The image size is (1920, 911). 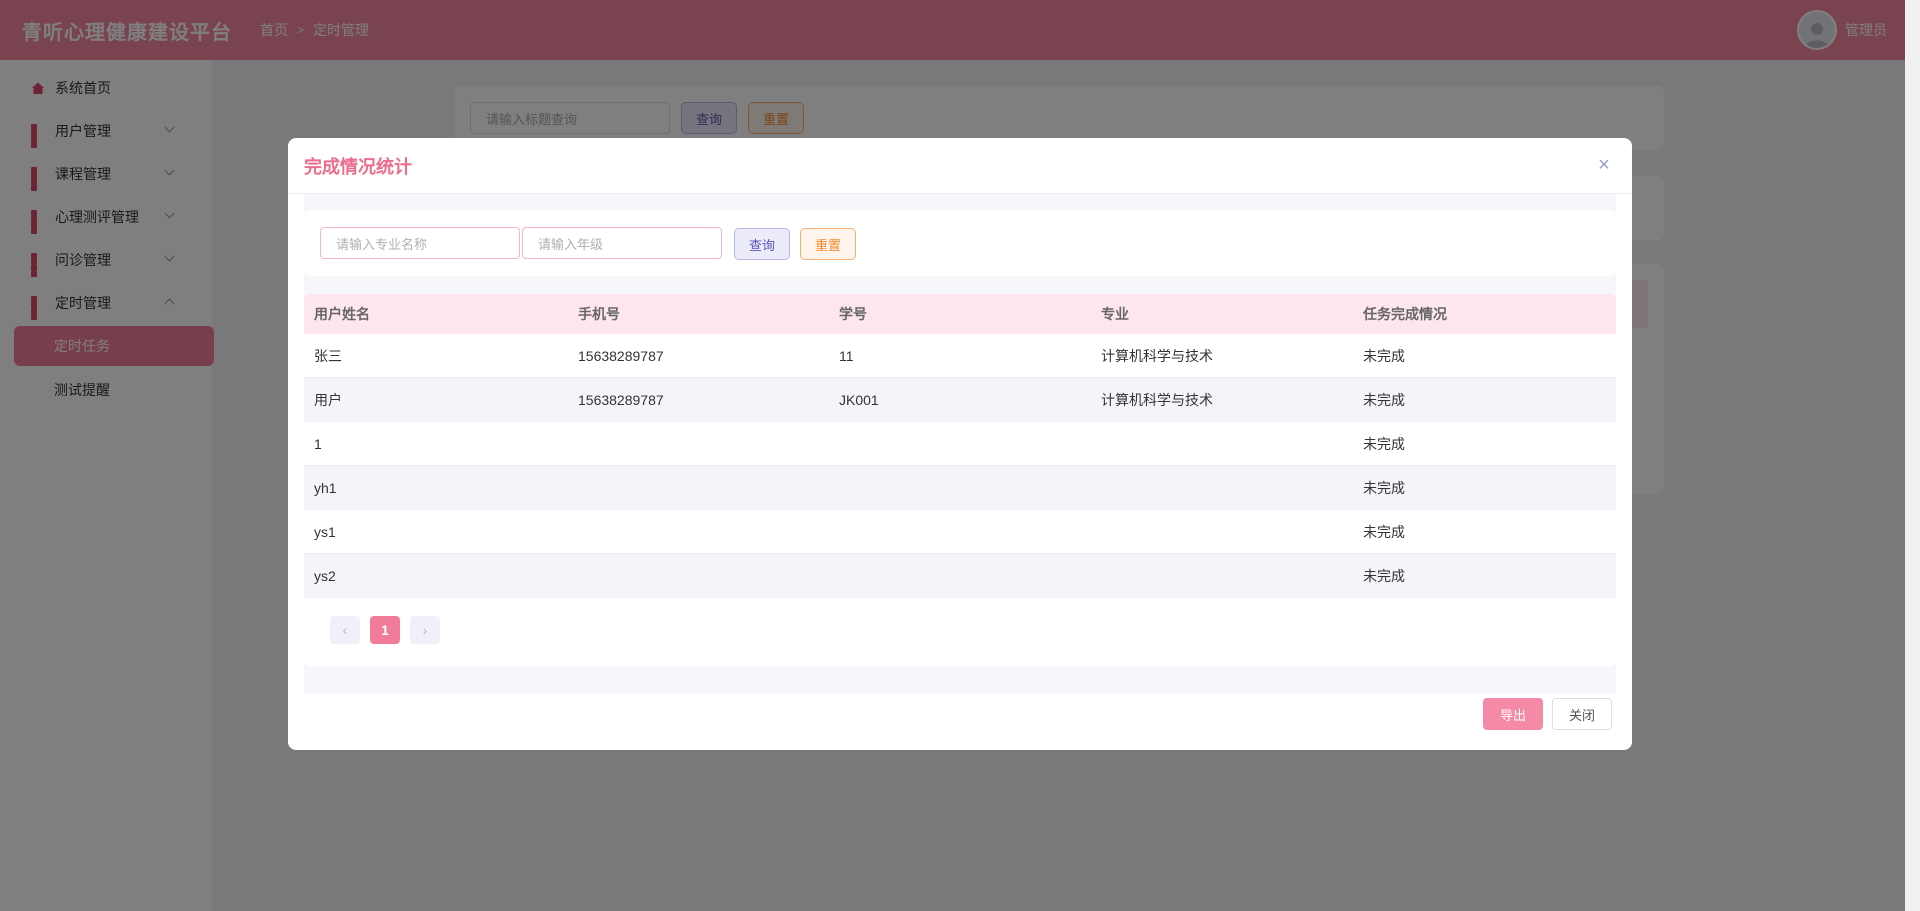 I want to click on table-row: 张三 15638289787 11 计算机科学与技术 未完成, so click(x=960, y=356).